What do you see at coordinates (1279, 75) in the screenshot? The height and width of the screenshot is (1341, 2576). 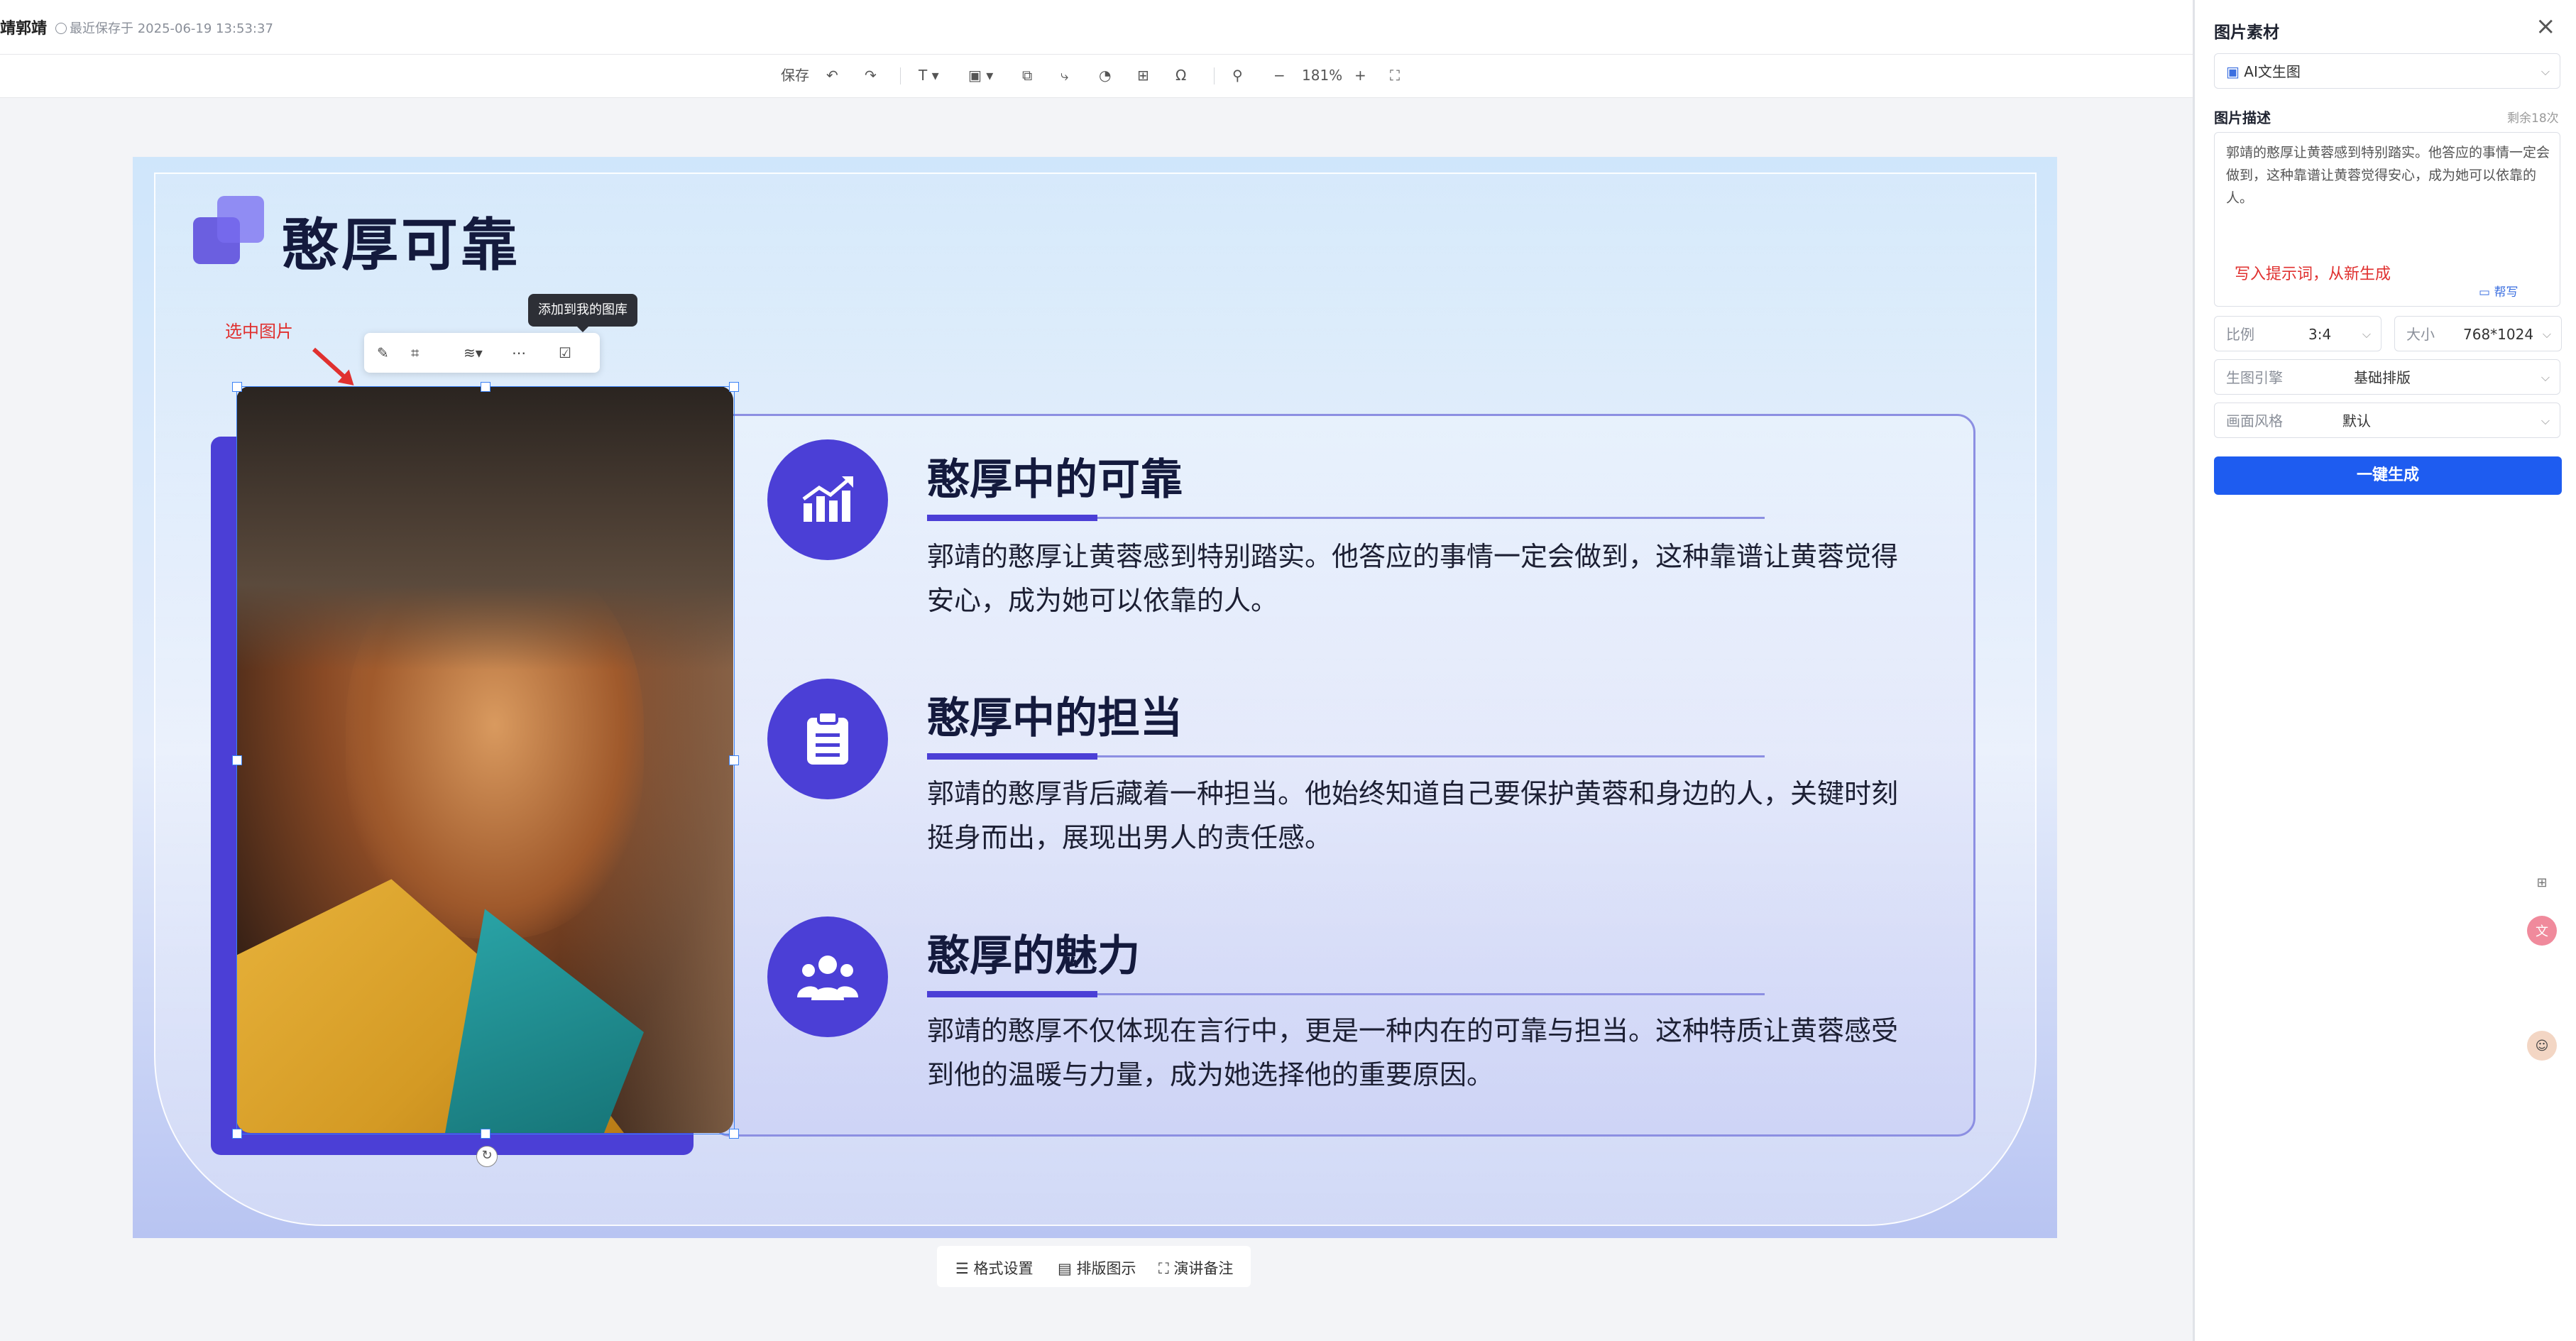 I see `zoom-out-button: −` at bounding box center [1279, 75].